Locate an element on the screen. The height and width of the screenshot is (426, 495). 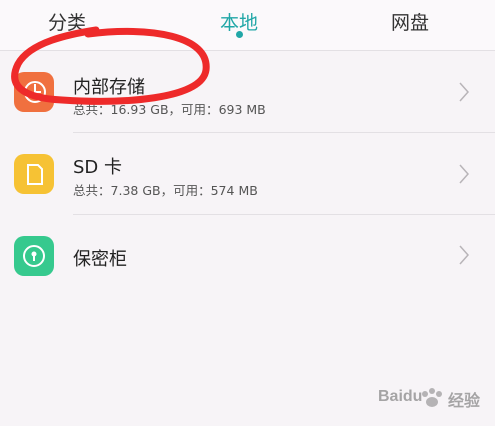
storage-title: SD 卡 is located at coordinates (98, 167).